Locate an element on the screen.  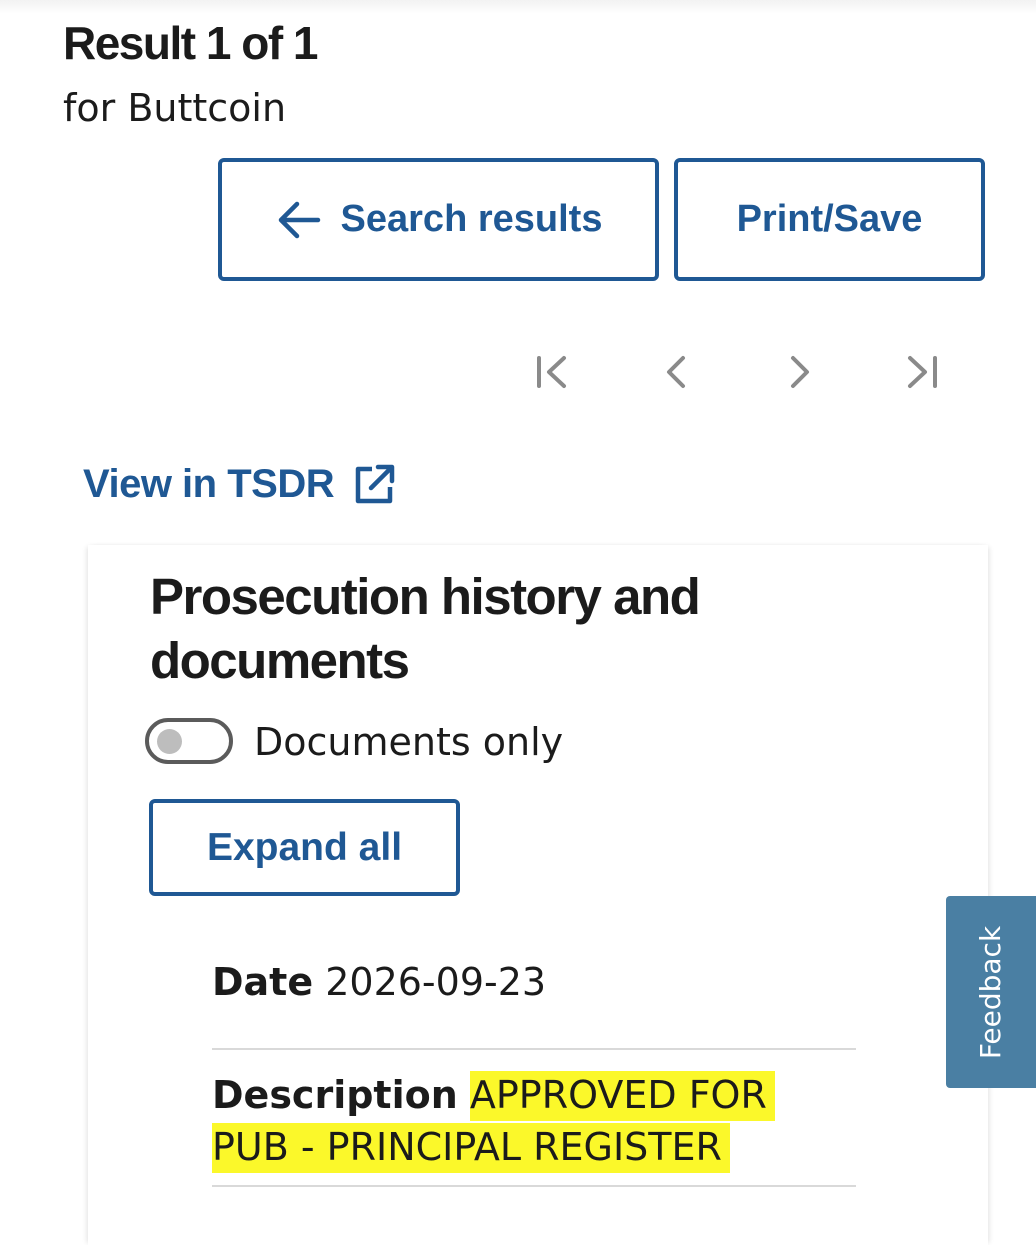
toggle-knob is located at coordinates (169, 741).